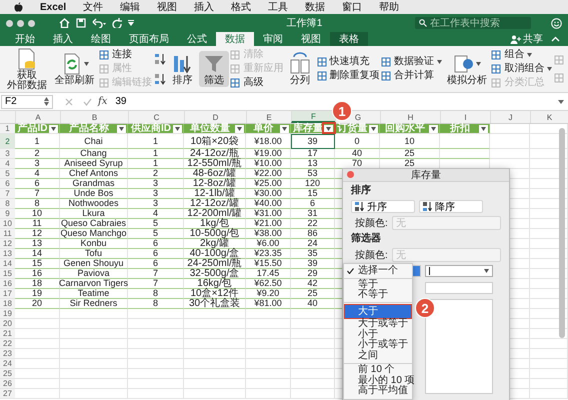 The width and height of the screenshot is (568, 400). I want to click on undo-icon, so click(99, 23).